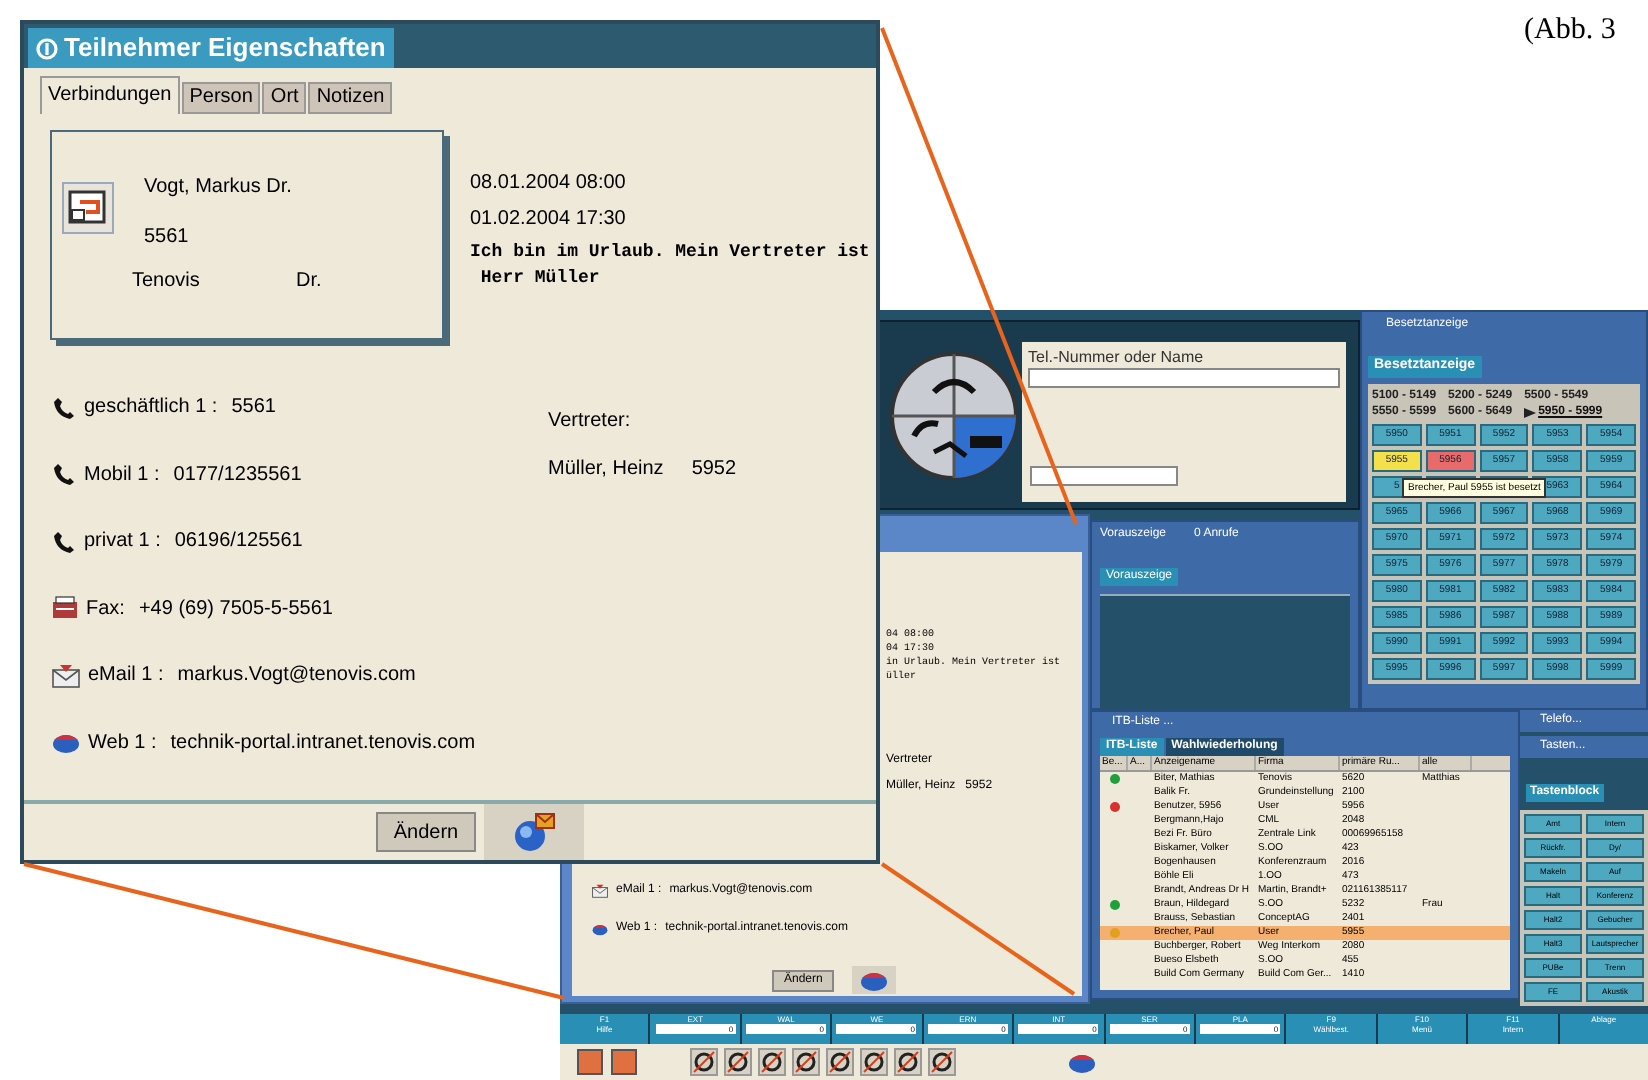 The height and width of the screenshot is (1080, 1648). I want to click on arrow-icon, so click(1530, 412).